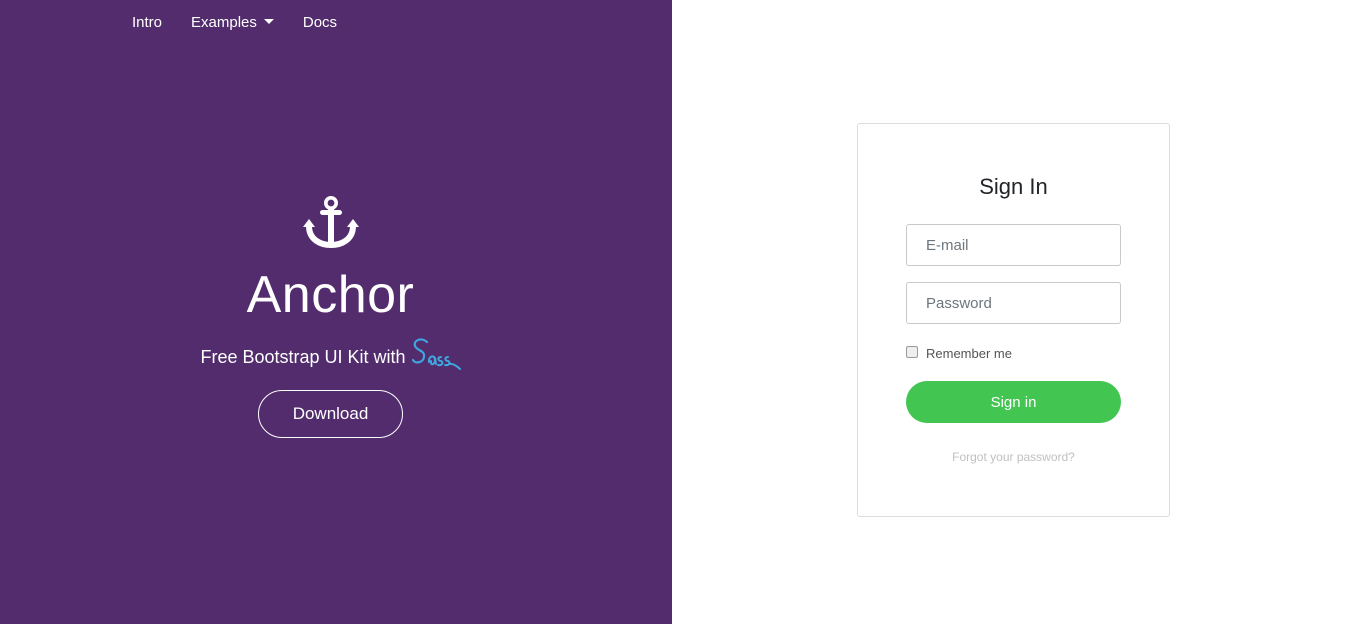  Describe the element at coordinates (303, 357) in the screenshot. I see `hero-subtitle-text: Free Bootstrap UI Kit with` at that location.